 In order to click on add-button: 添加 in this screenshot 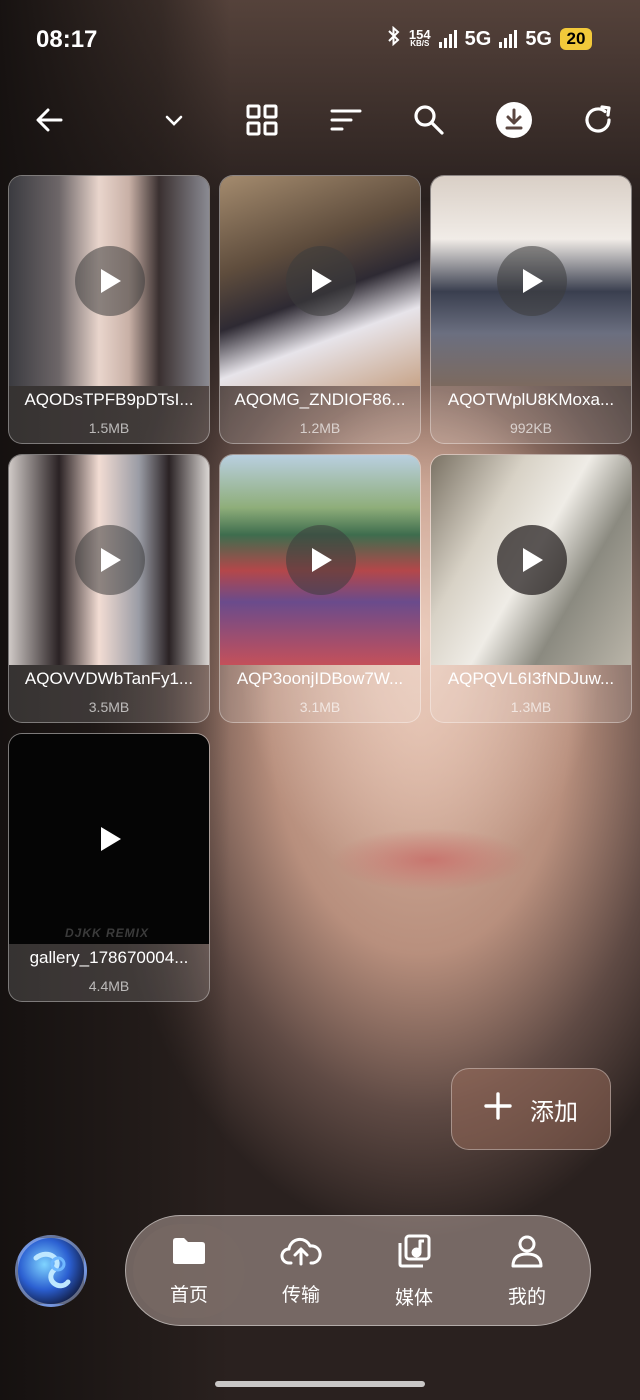, I will do `click(531, 1109)`.